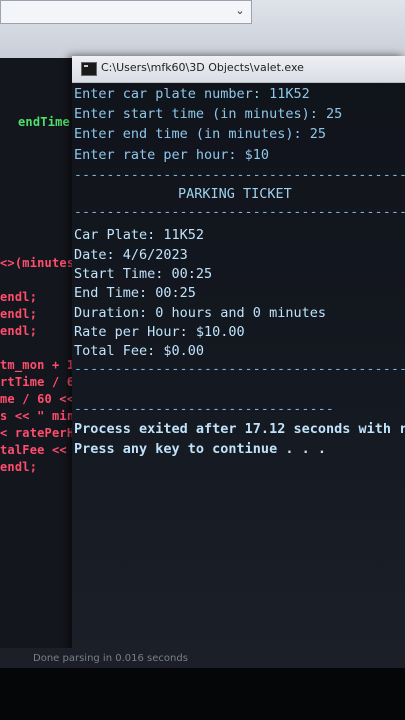  I want to click on code-line: rtTime / 6, so click(37, 382).